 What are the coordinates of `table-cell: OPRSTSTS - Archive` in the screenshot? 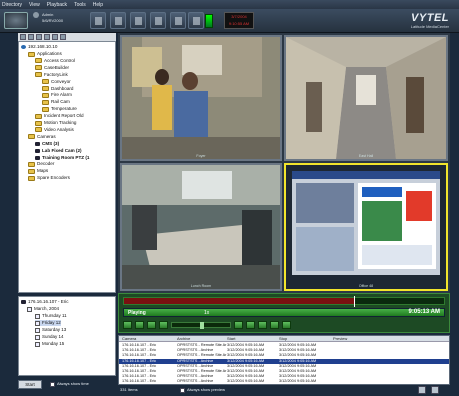 It's located at (195, 381).